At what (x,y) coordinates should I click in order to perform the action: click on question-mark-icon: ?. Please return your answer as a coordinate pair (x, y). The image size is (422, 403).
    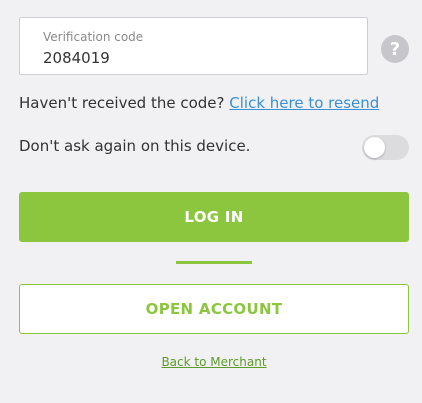
    Looking at the image, I should click on (395, 49).